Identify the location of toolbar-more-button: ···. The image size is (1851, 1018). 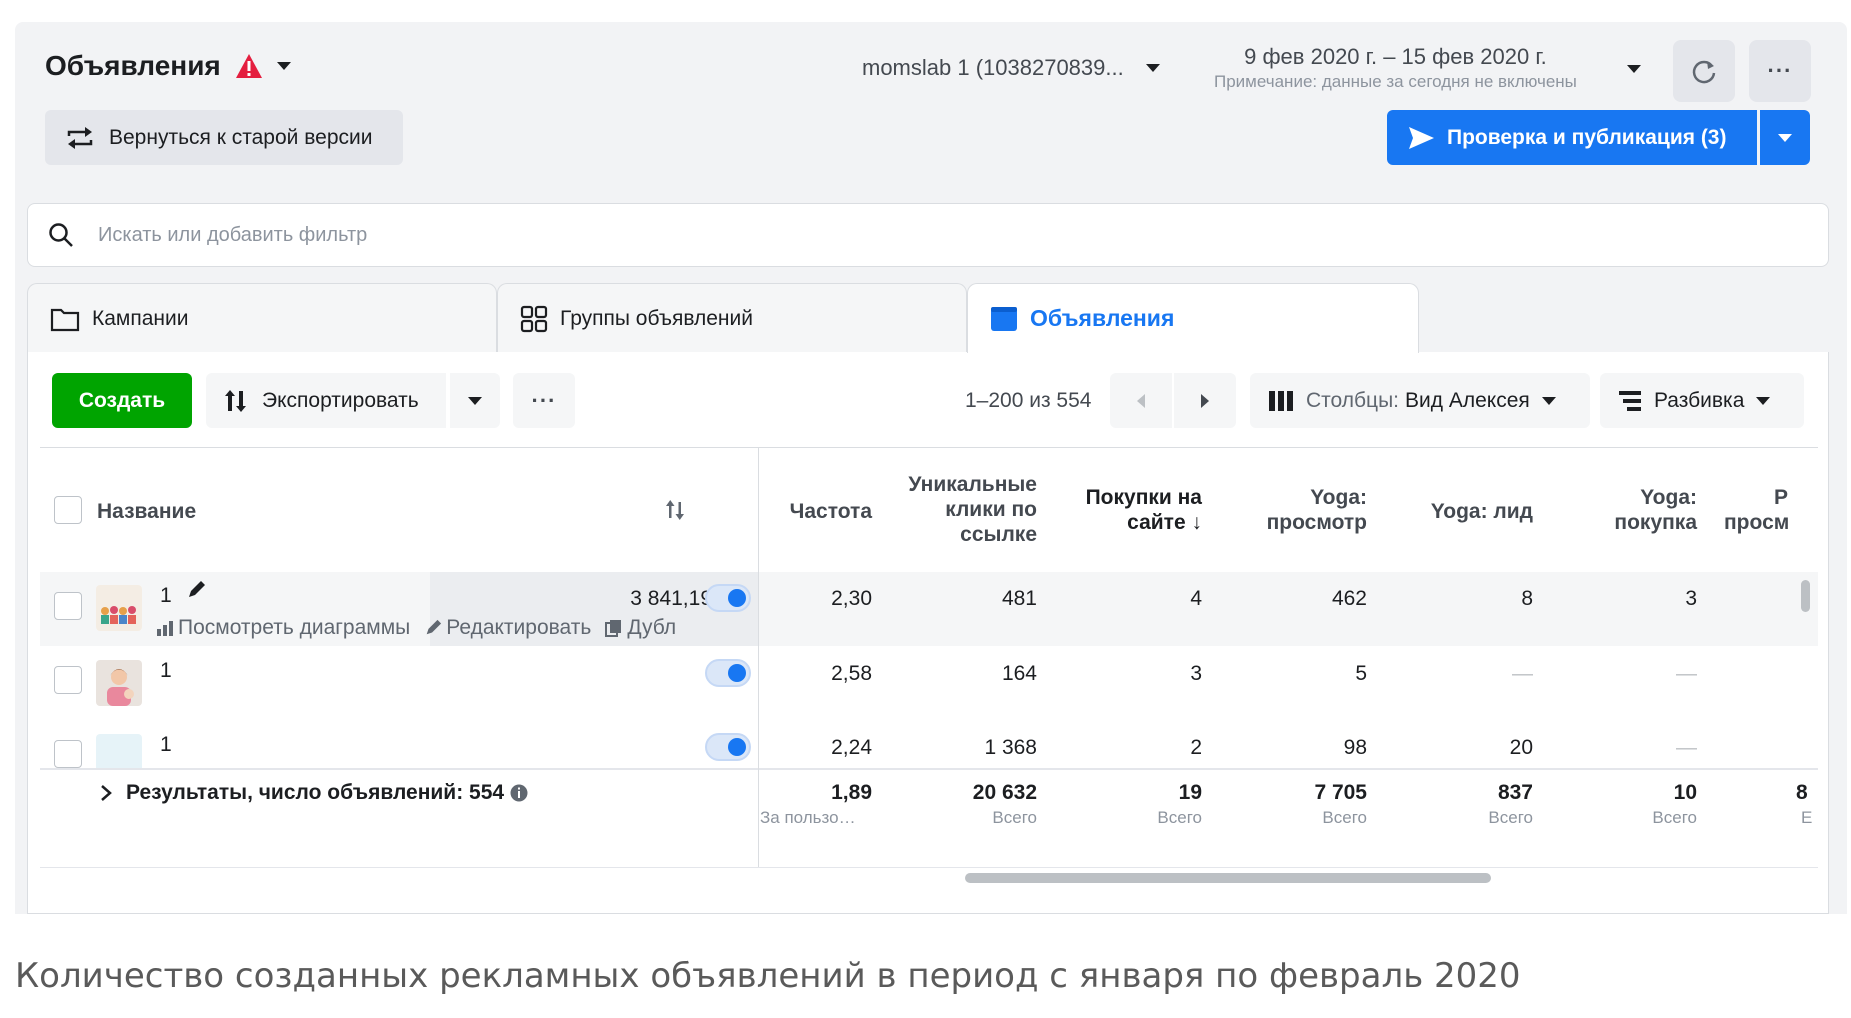
(544, 400).